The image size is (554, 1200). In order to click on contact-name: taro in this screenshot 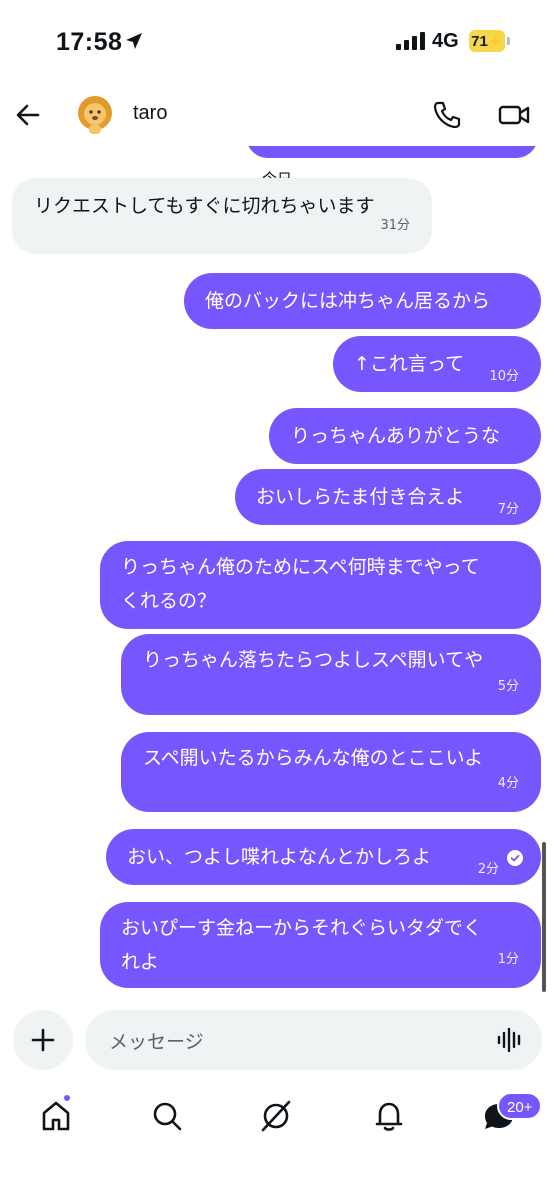, I will do `click(150, 113)`.